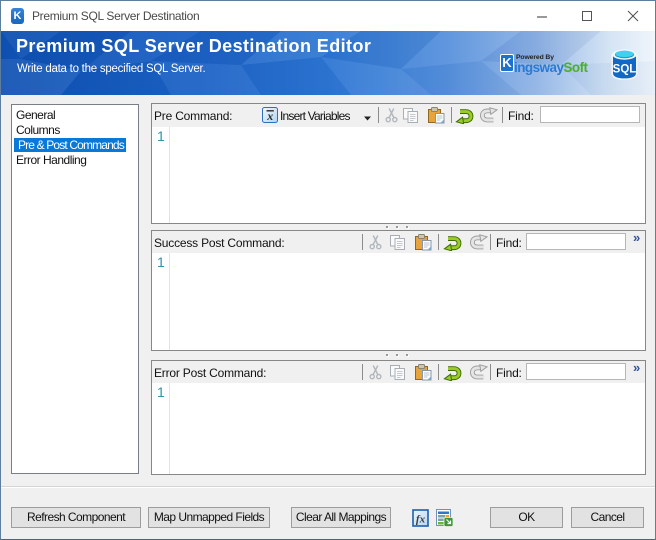 The width and height of the screenshot is (656, 540). Describe the element at coordinates (269, 116) in the screenshot. I see `svg-text: x` at that location.